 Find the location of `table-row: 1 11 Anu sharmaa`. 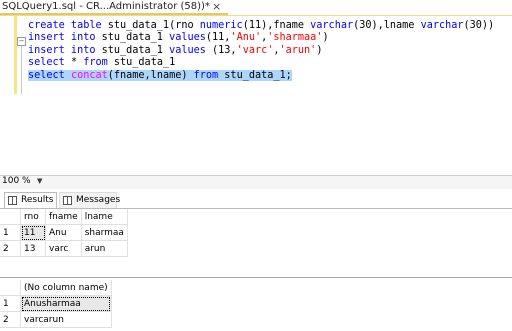

table-row: 1 11 Anu sharmaa is located at coordinates (64, 232).